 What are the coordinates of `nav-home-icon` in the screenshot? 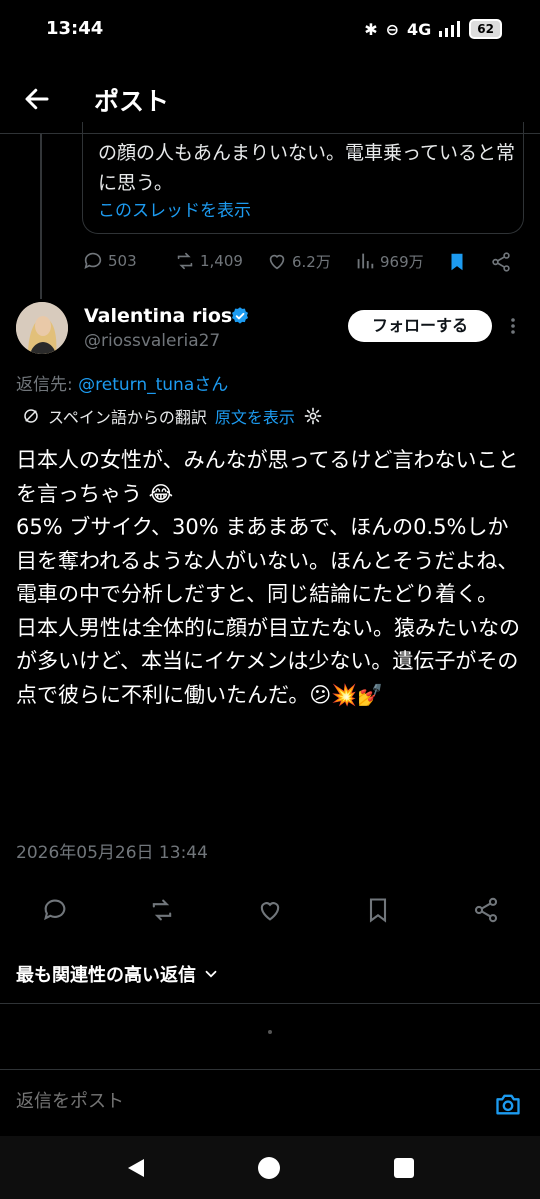 It's located at (269, 1168).